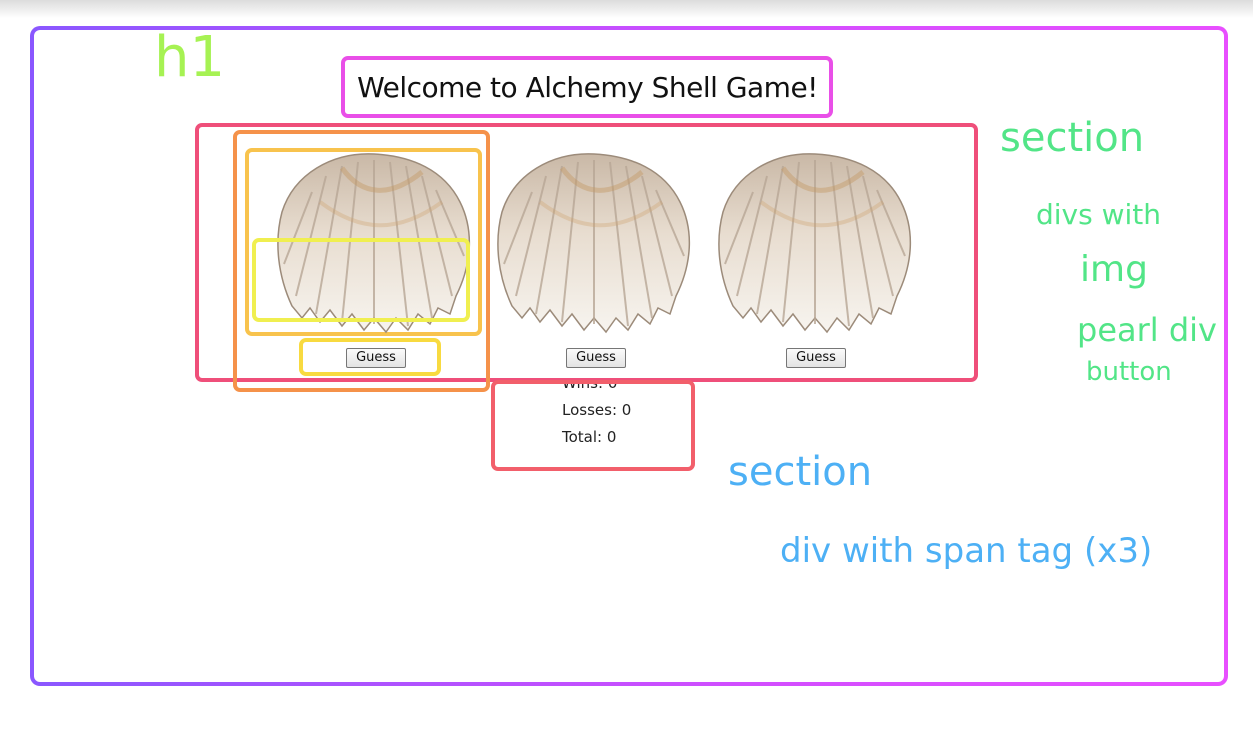 The image size is (1253, 742). I want to click on guess-button-1: Guess, so click(376, 358).